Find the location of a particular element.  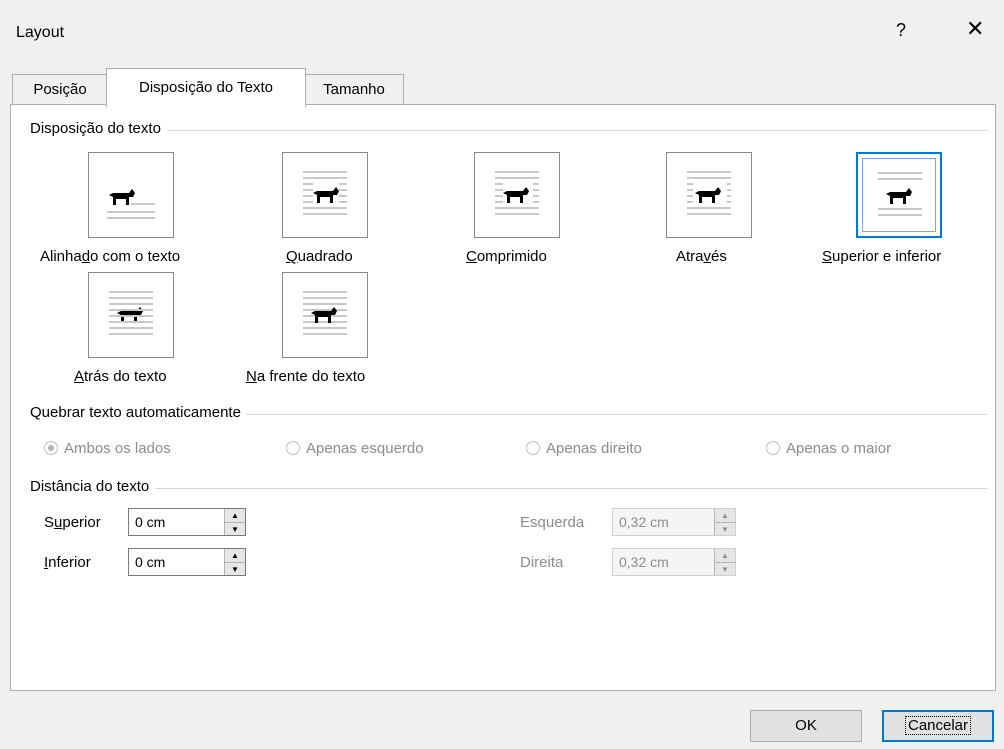

tab-disposicao-do-texto: Disposição do Texto is located at coordinates (206, 87).